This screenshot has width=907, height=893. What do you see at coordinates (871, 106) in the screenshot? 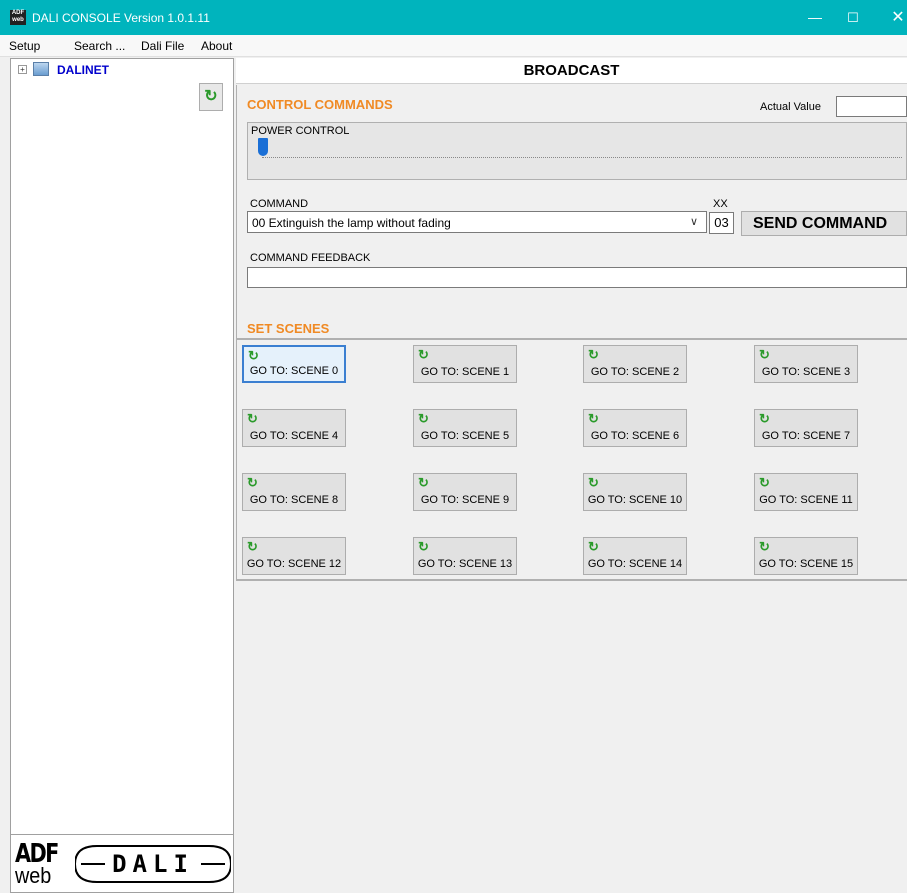
I see `actual-value-field` at bounding box center [871, 106].